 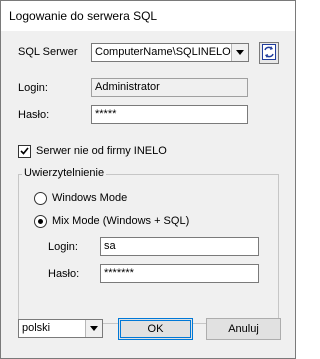 I want to click on radio-selected-dot, so click(x=40, y=221).